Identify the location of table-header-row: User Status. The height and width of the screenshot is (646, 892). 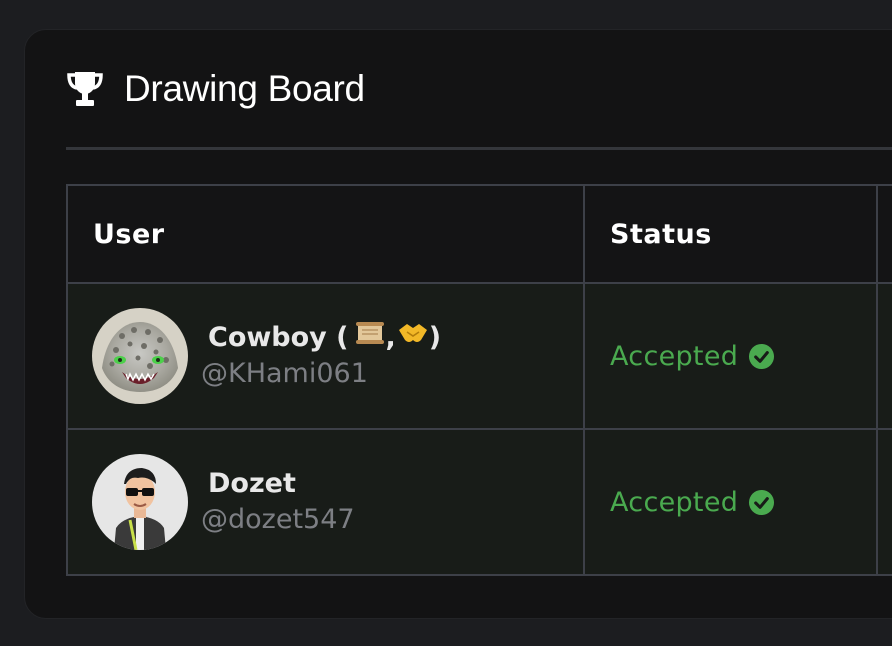
(480, 234).